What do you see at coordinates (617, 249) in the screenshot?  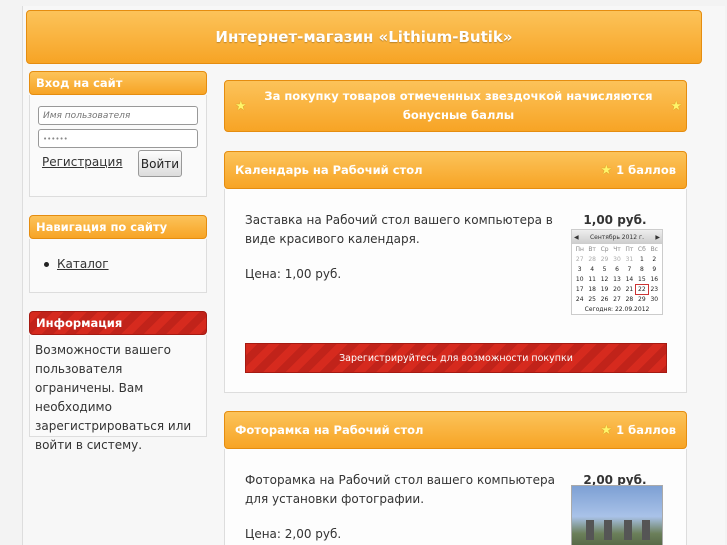 I see `calendar-day-header: Чт` at bounding box center [617, 249].